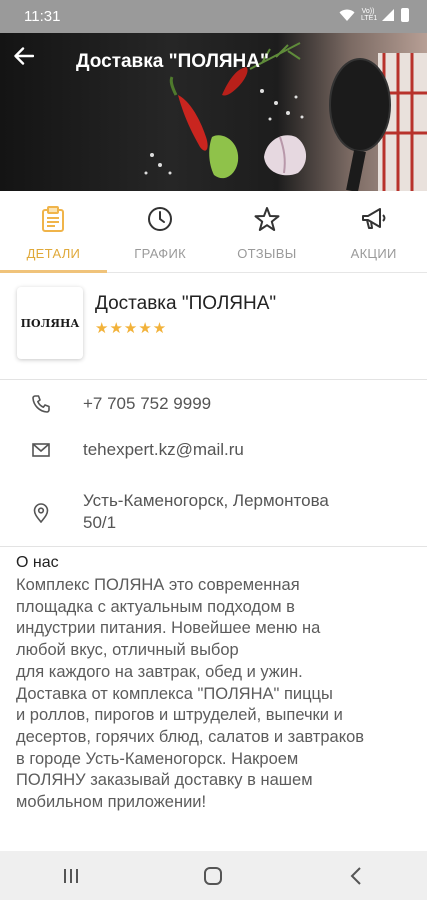 Image resolution: width=427 pixels, height=900 pixels. I want to click on location-pin-icon, so click(41, 513).